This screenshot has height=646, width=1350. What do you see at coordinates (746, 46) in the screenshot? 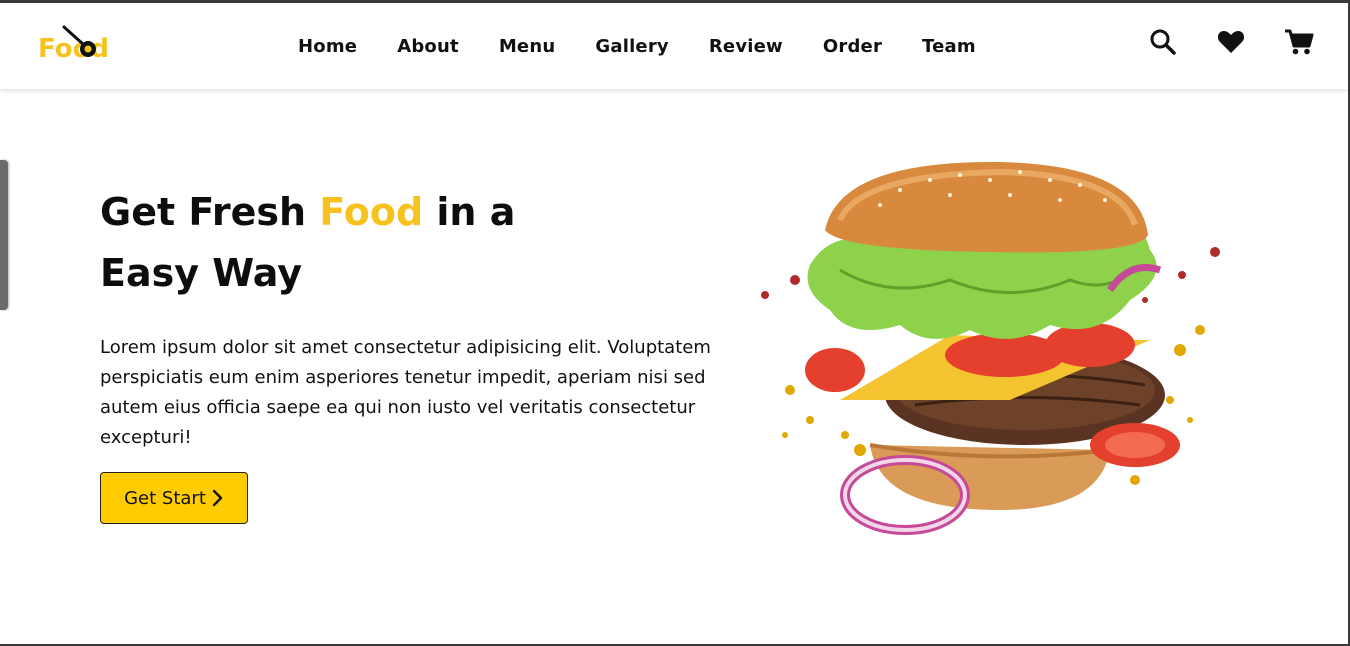
I see `nav-review: Review` at bounding box center [746, 46].